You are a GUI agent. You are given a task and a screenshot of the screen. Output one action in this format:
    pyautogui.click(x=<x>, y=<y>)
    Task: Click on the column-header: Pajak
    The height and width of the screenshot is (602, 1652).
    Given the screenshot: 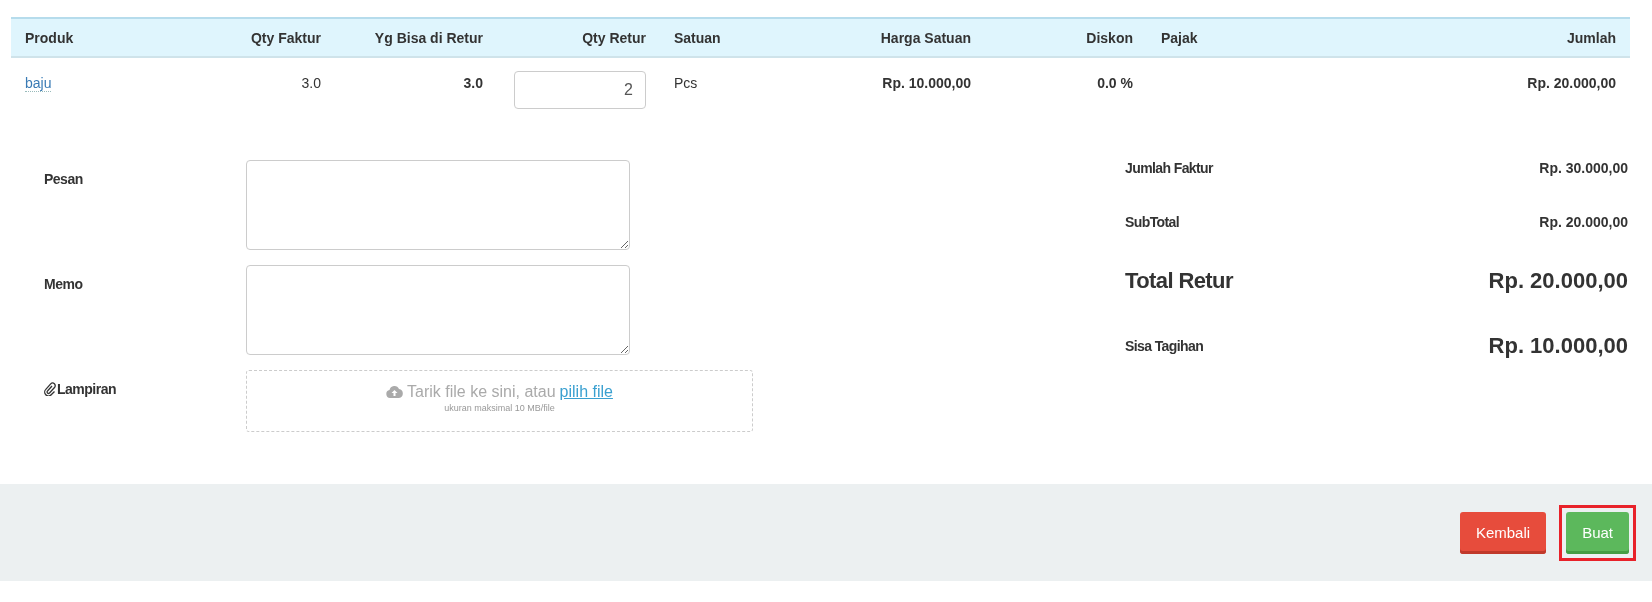 What is the action you would take?
    pyautogui.click(x=1179, y=37)
    